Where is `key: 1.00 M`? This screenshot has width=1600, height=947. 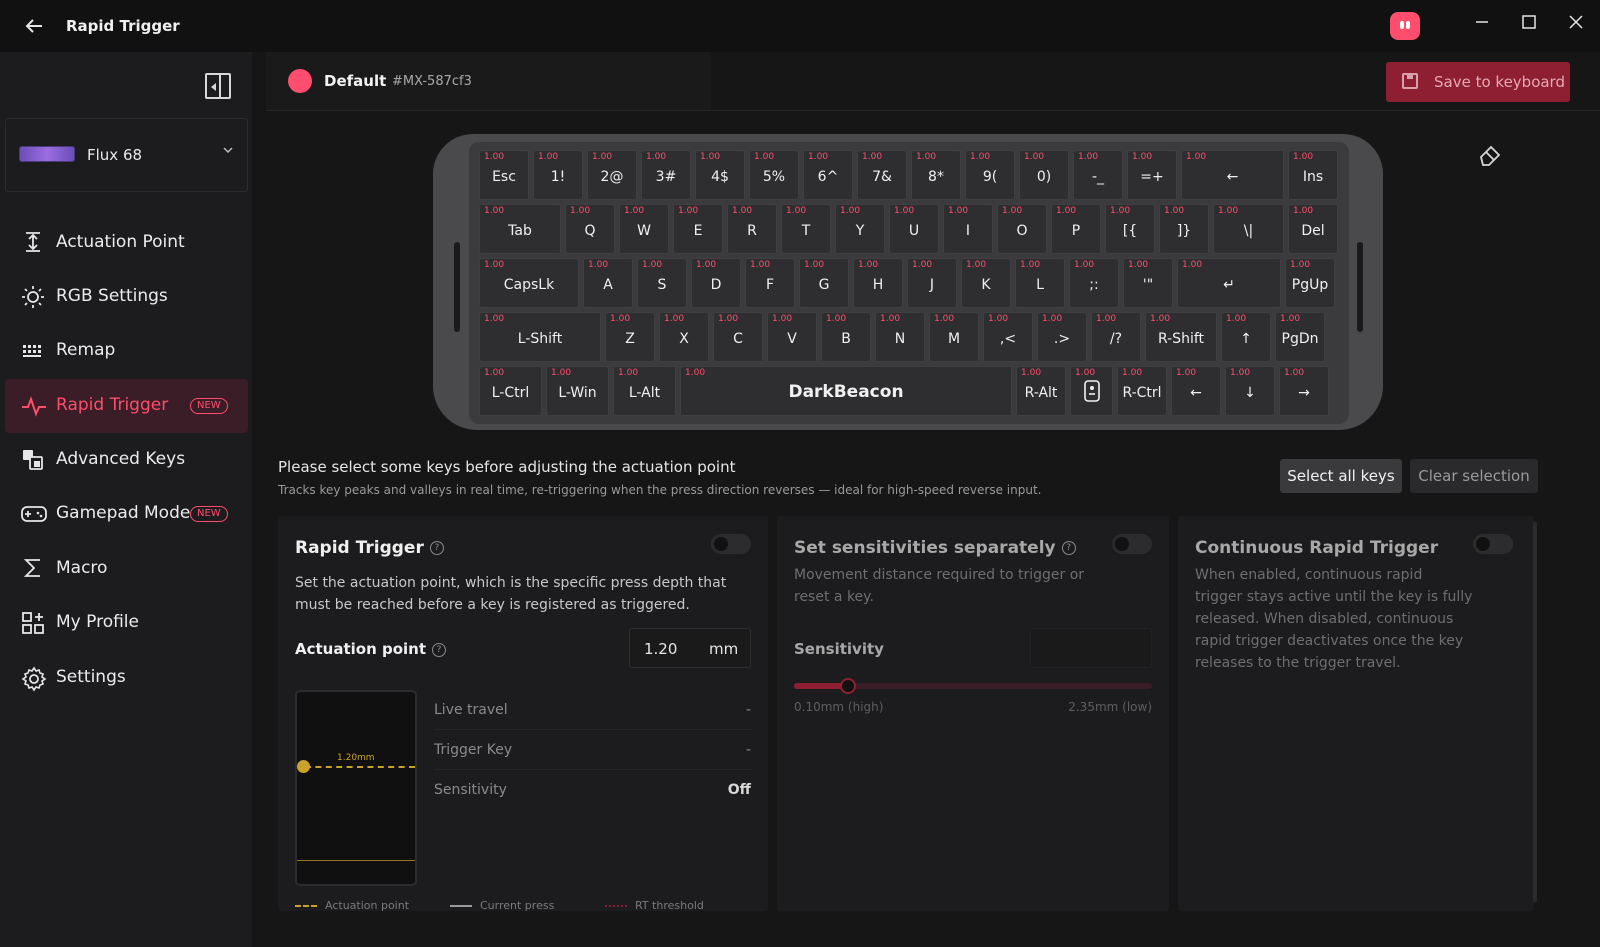
key: 1.00 M is located at coordinates (954, 337).